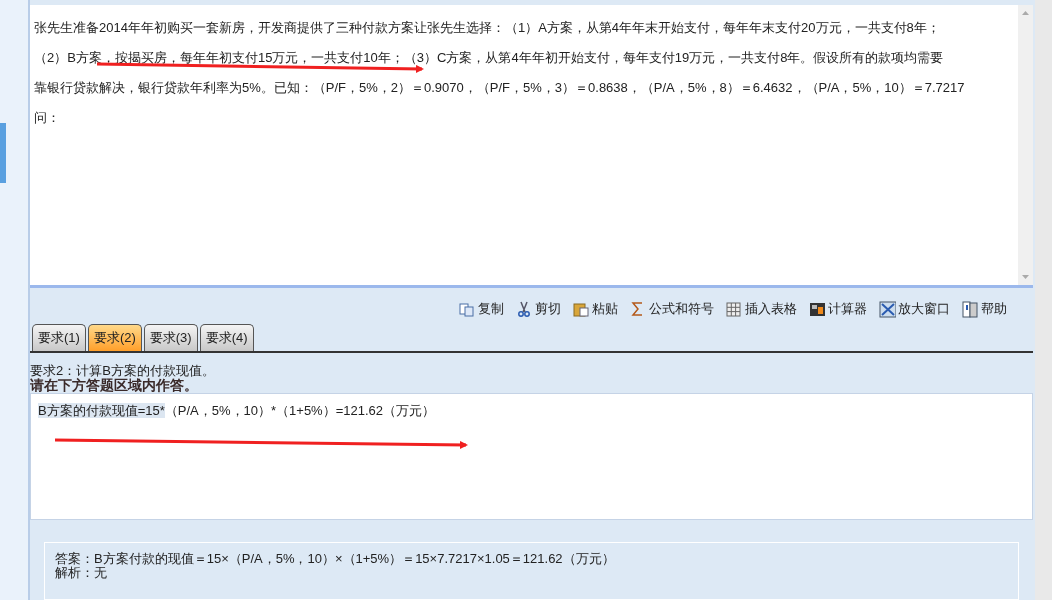 The width and height of the screenshot is (1052, 600). What do you see at coordinates (581, 309) in the screenshot?
I see `clipboard-icon` at bounding box center [581, 309].